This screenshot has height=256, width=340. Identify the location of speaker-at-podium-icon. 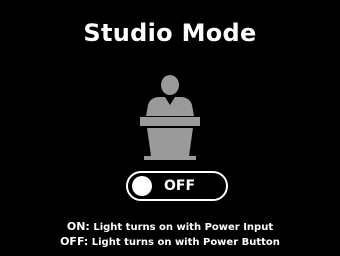
(170, 117).